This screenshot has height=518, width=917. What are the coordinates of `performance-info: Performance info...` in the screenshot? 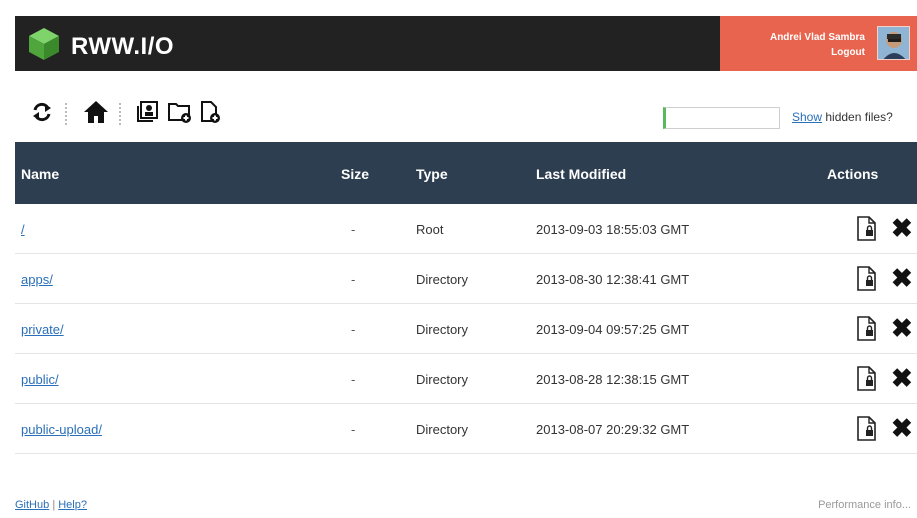 It's located at (864, 505).